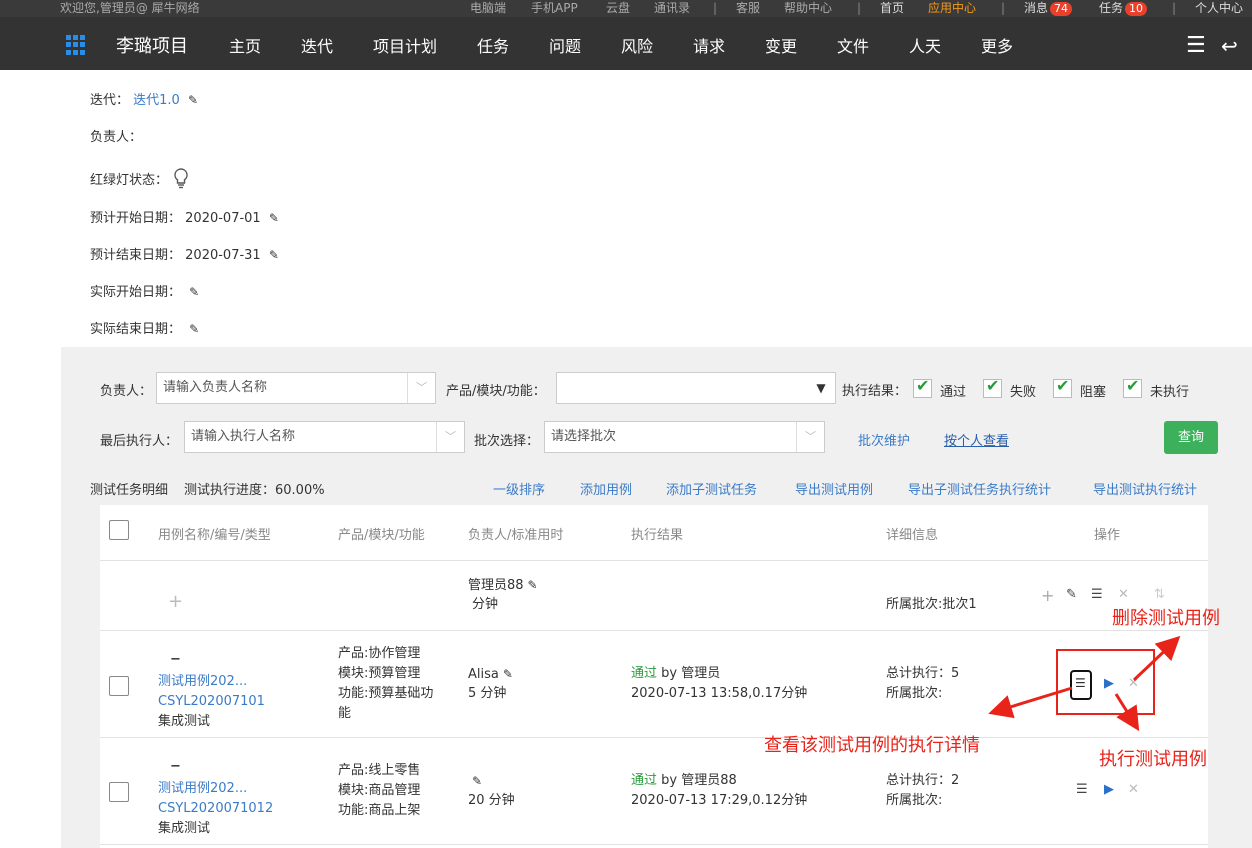 The image size is (1252, 848). What do you see at coordinates (1105, 682) in the screenshot?
I see `annotation-highlight-box` at bounding box center [1105, 682].